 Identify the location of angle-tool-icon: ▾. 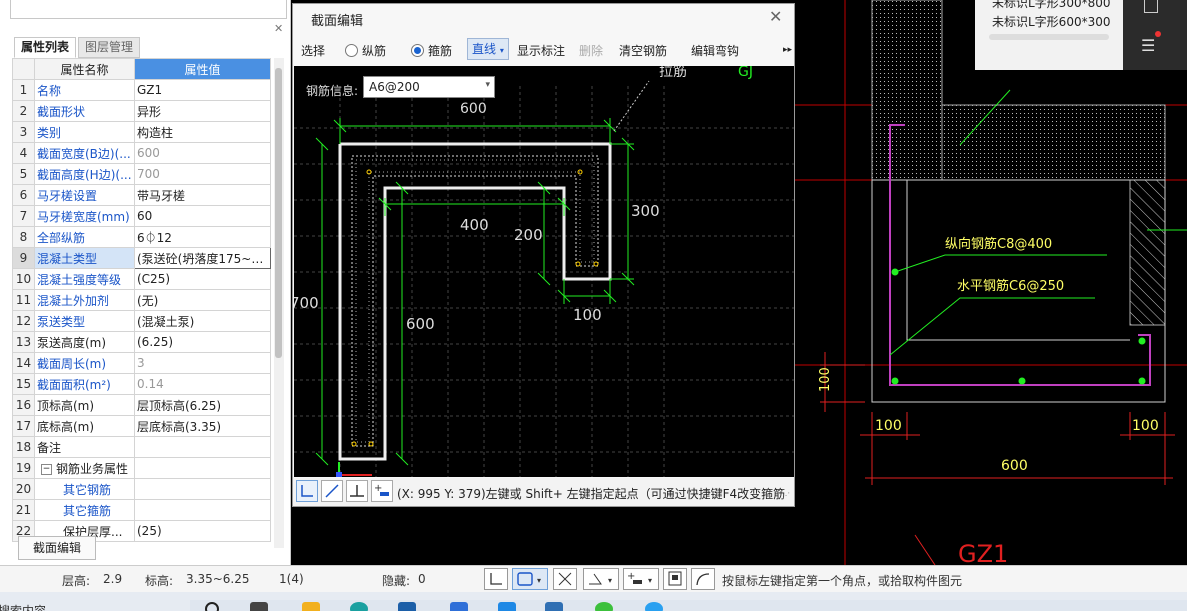
(601, 579).